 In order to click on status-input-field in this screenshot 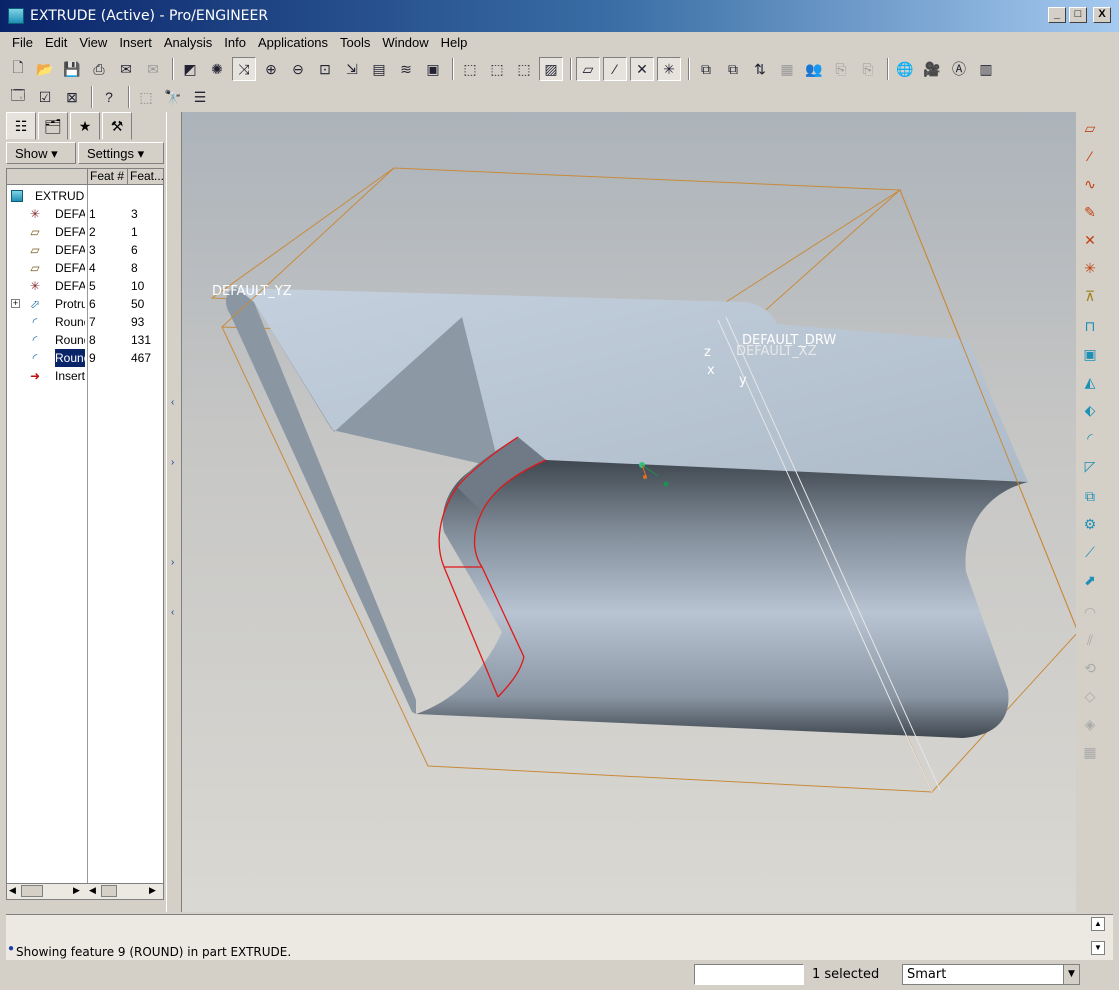, I will do `click(749, 974)`.